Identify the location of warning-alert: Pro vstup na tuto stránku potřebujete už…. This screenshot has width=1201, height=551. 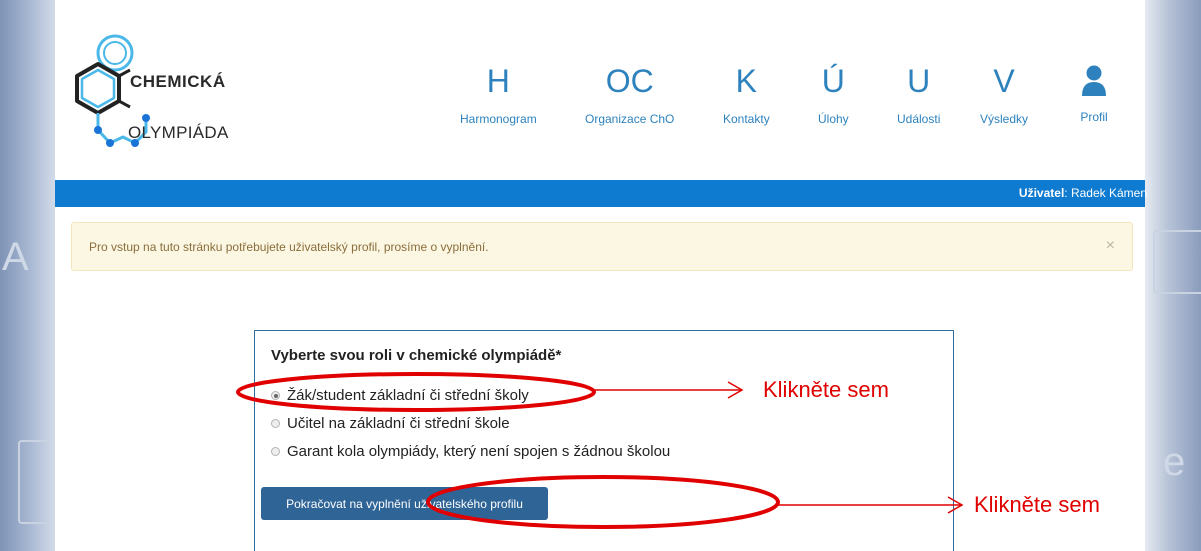
(602, 246).